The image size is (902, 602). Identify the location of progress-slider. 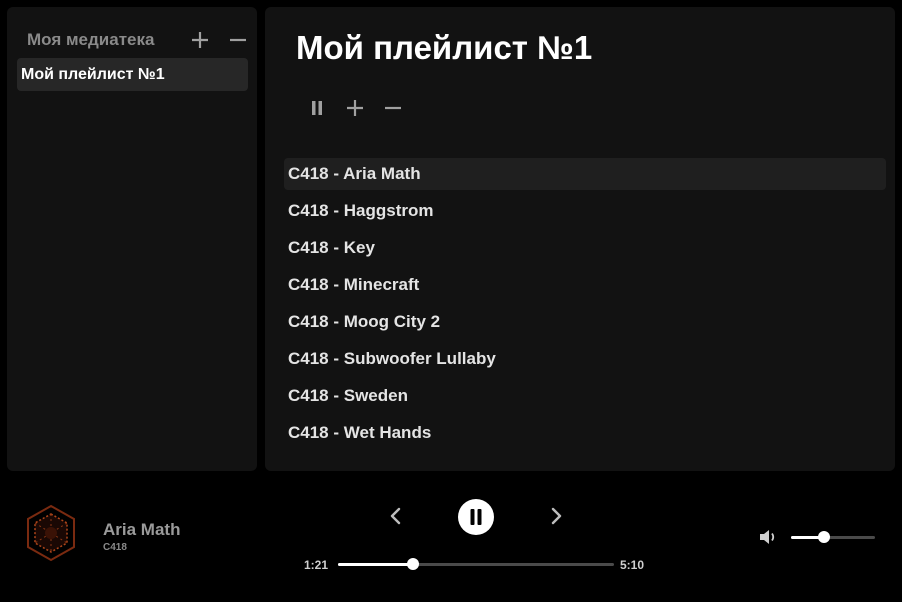
(476, 564).